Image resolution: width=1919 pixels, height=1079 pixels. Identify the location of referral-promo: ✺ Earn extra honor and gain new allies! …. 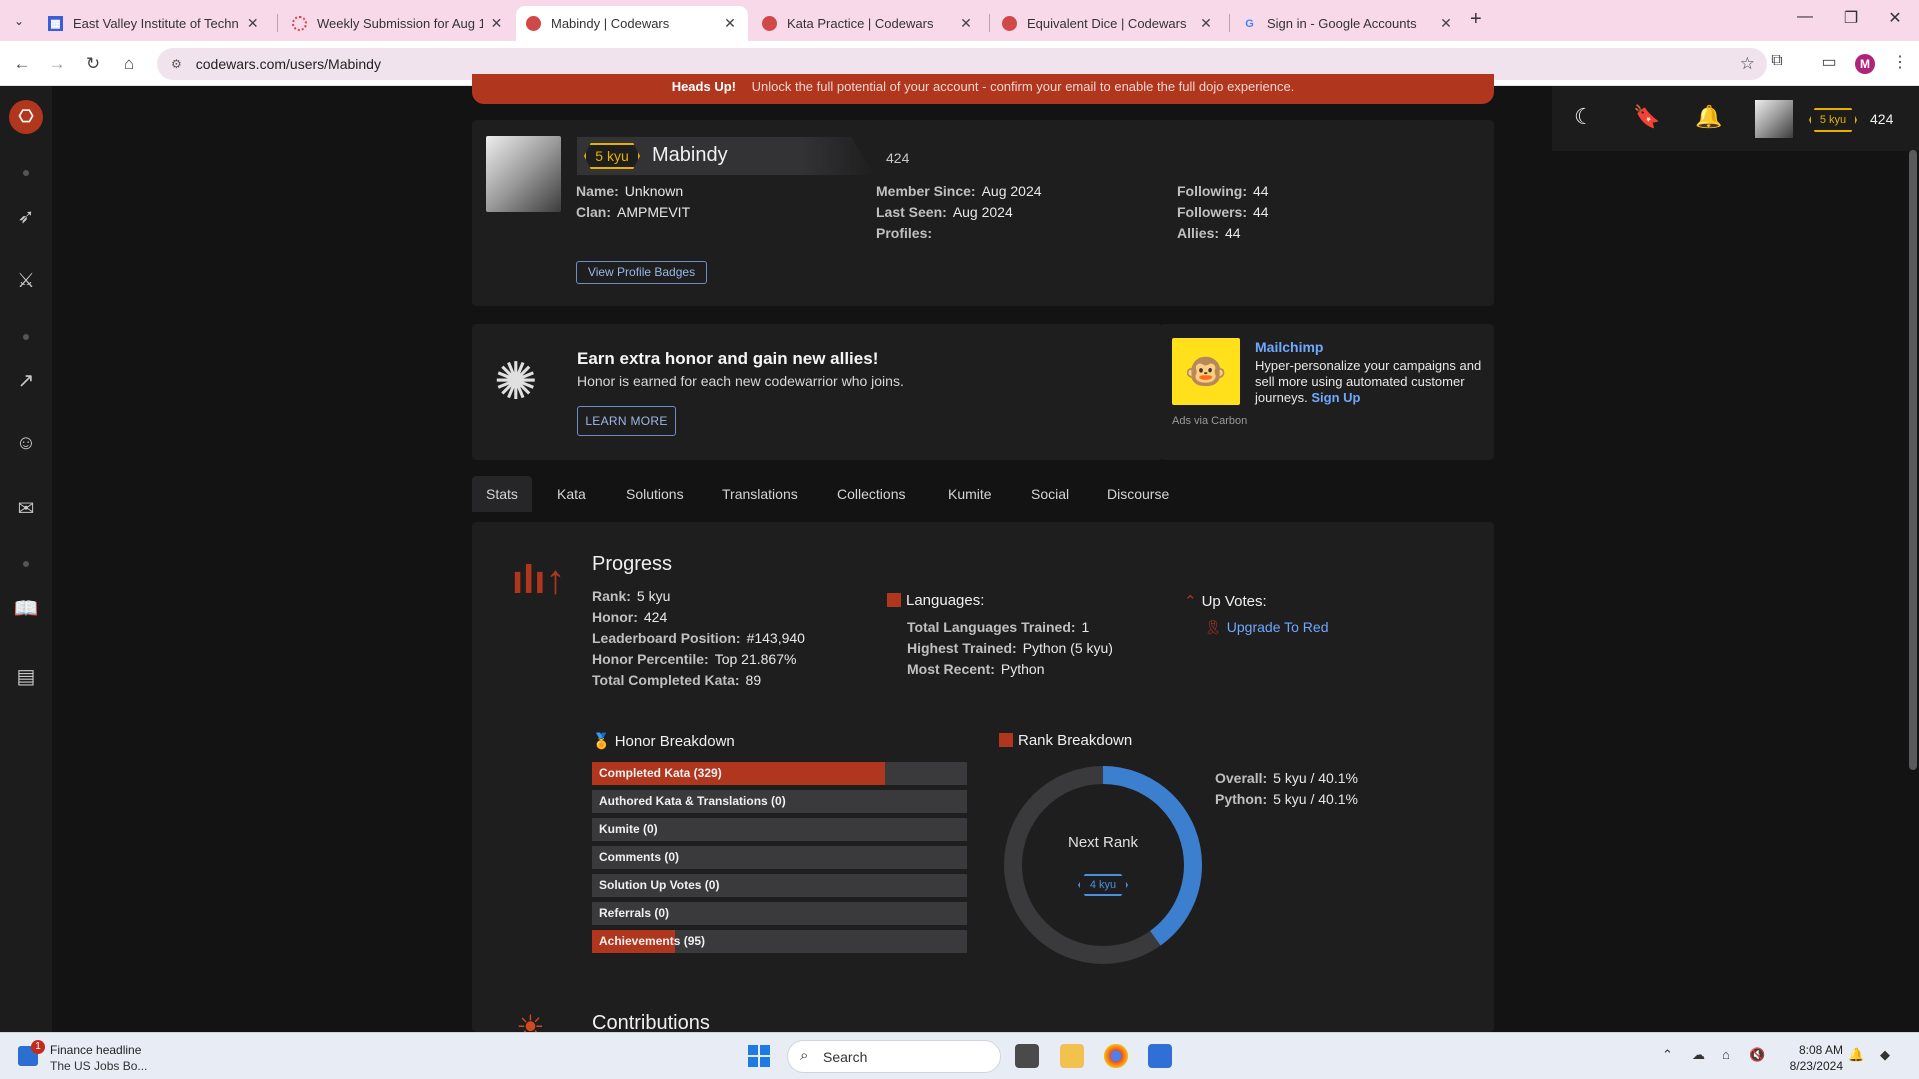
(817, 392).